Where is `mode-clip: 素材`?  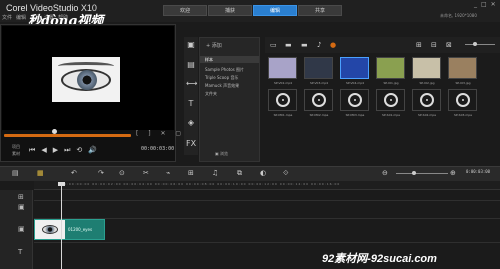
mode-clip: 素材 is located at coordinates (16, 153).